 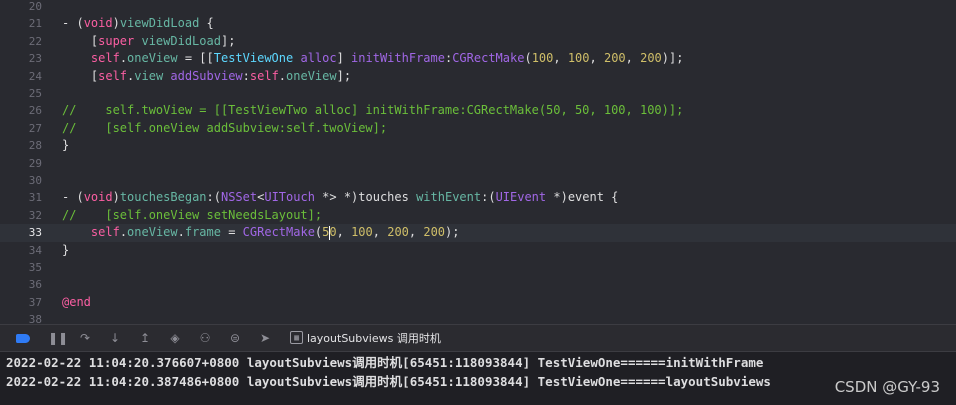 I want to click on line-number: 20, so click(x=21, y=7).